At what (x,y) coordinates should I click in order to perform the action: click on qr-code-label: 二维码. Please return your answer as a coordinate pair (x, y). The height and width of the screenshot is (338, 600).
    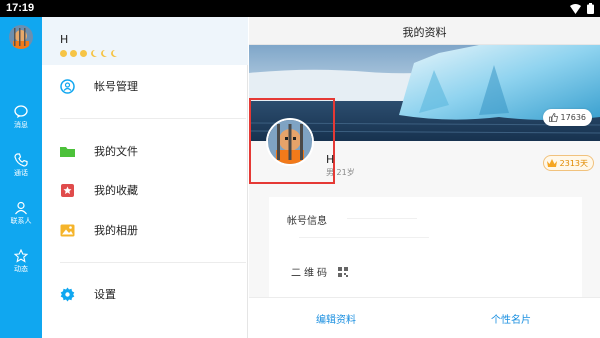
    Looking at the image, I should click on (310, 273).